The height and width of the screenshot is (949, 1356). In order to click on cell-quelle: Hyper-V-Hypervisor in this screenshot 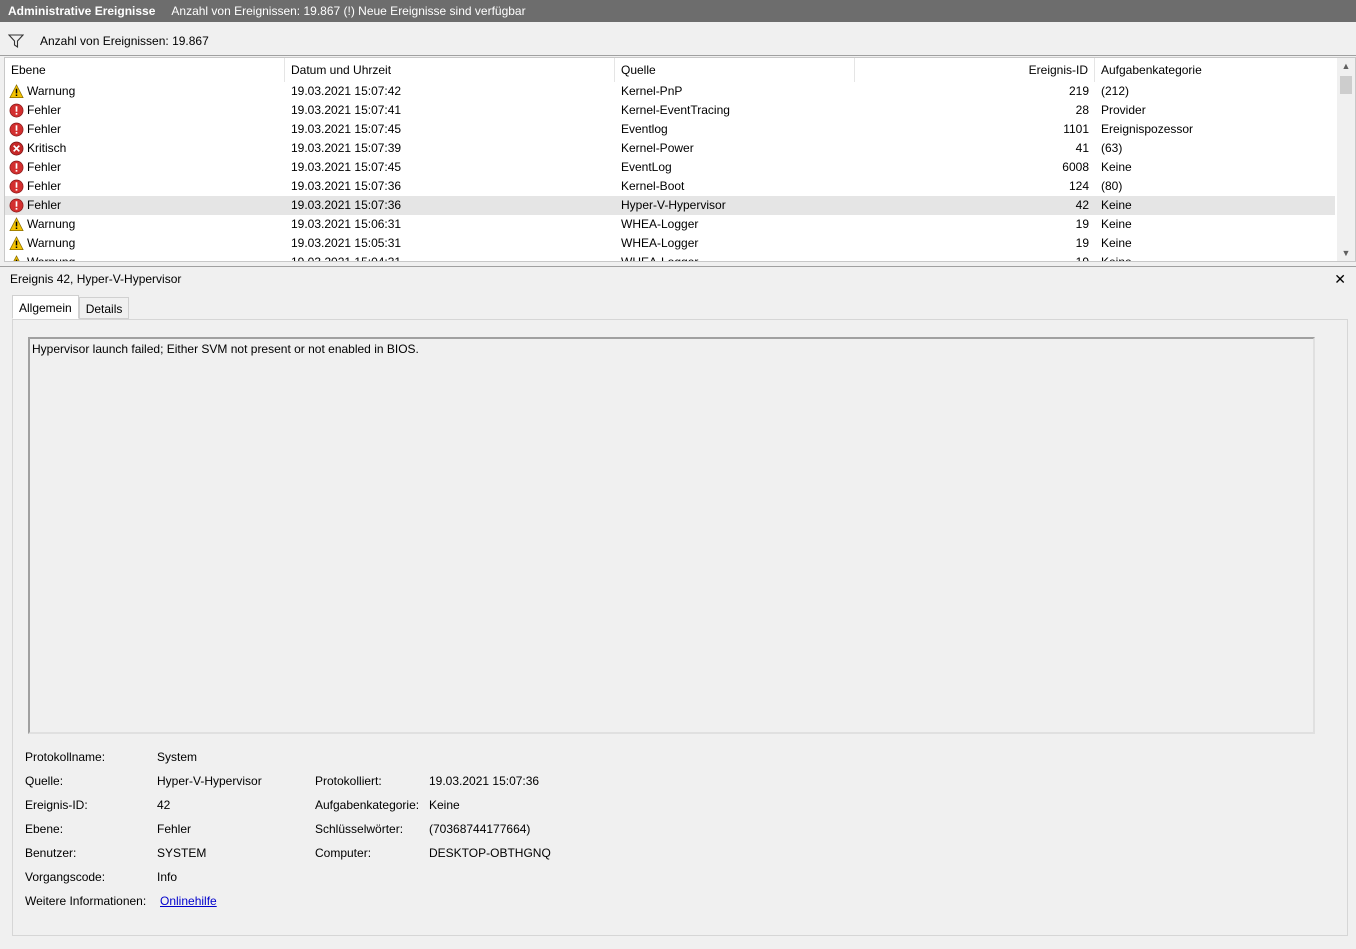, I will do `click(673, 205)`.